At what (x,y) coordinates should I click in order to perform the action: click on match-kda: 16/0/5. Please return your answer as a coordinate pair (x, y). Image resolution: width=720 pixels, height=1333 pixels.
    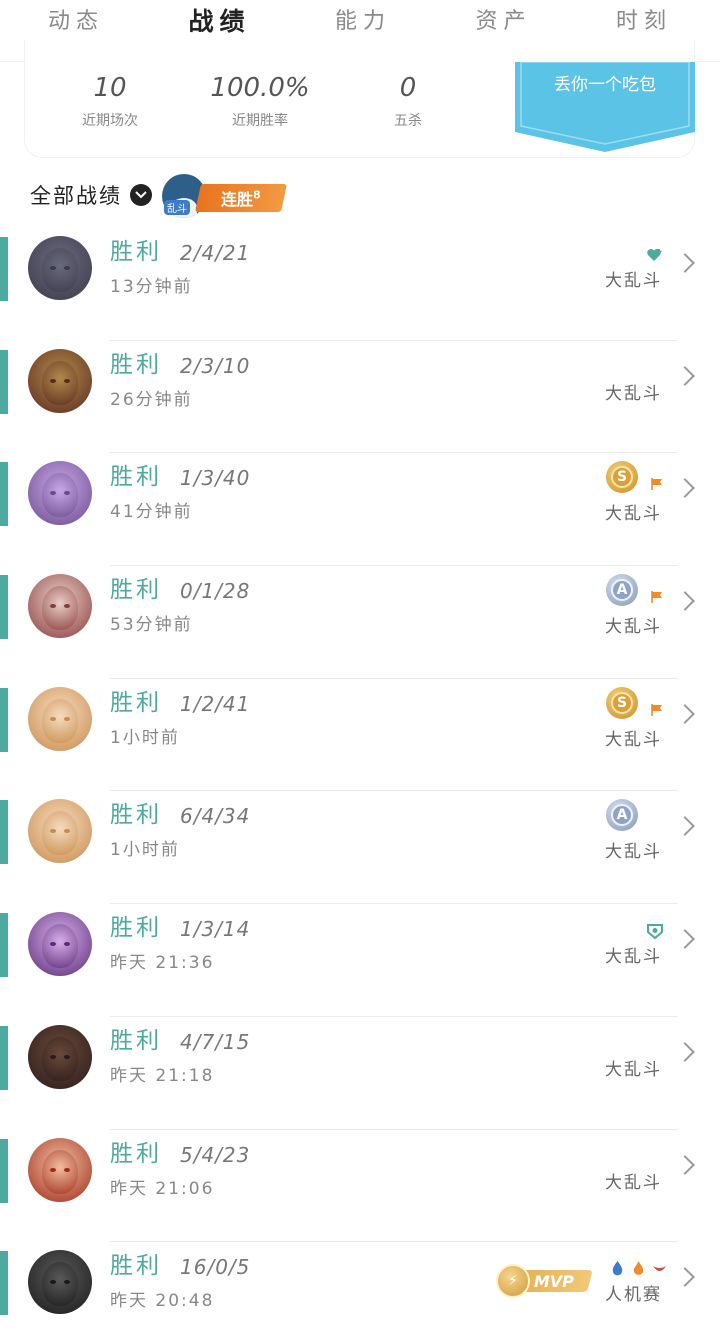
    Looking at the image, I should click on (215, 1267).